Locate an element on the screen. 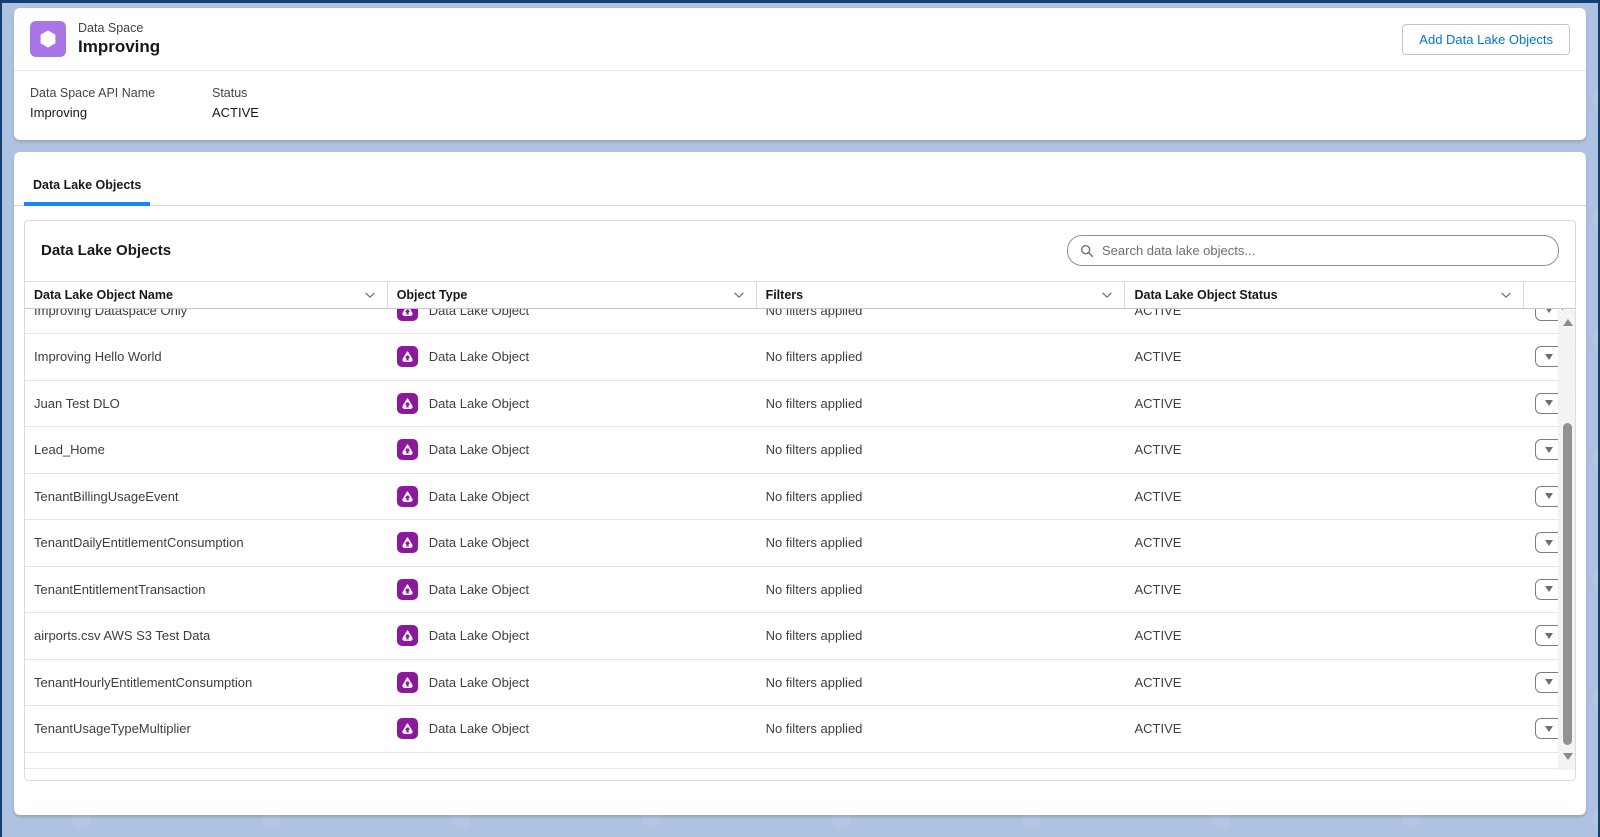  column-header-filters: Filters is located at coordinates (941, 294).